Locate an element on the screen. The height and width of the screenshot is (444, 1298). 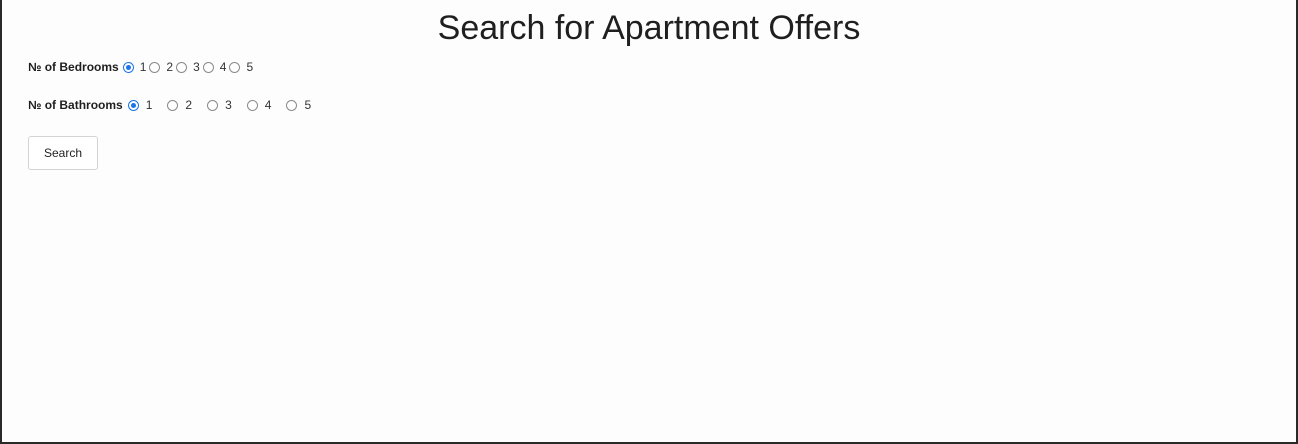
bathrooms-option-label: 4 is located at coordinates (268, 105).